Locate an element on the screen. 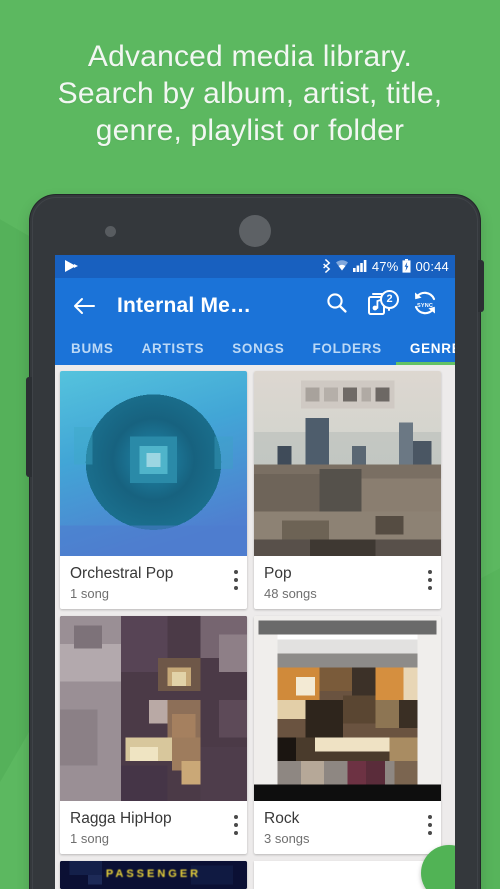  album-art-passenger-text: PASSENGER is located at coordinates (153, 874).